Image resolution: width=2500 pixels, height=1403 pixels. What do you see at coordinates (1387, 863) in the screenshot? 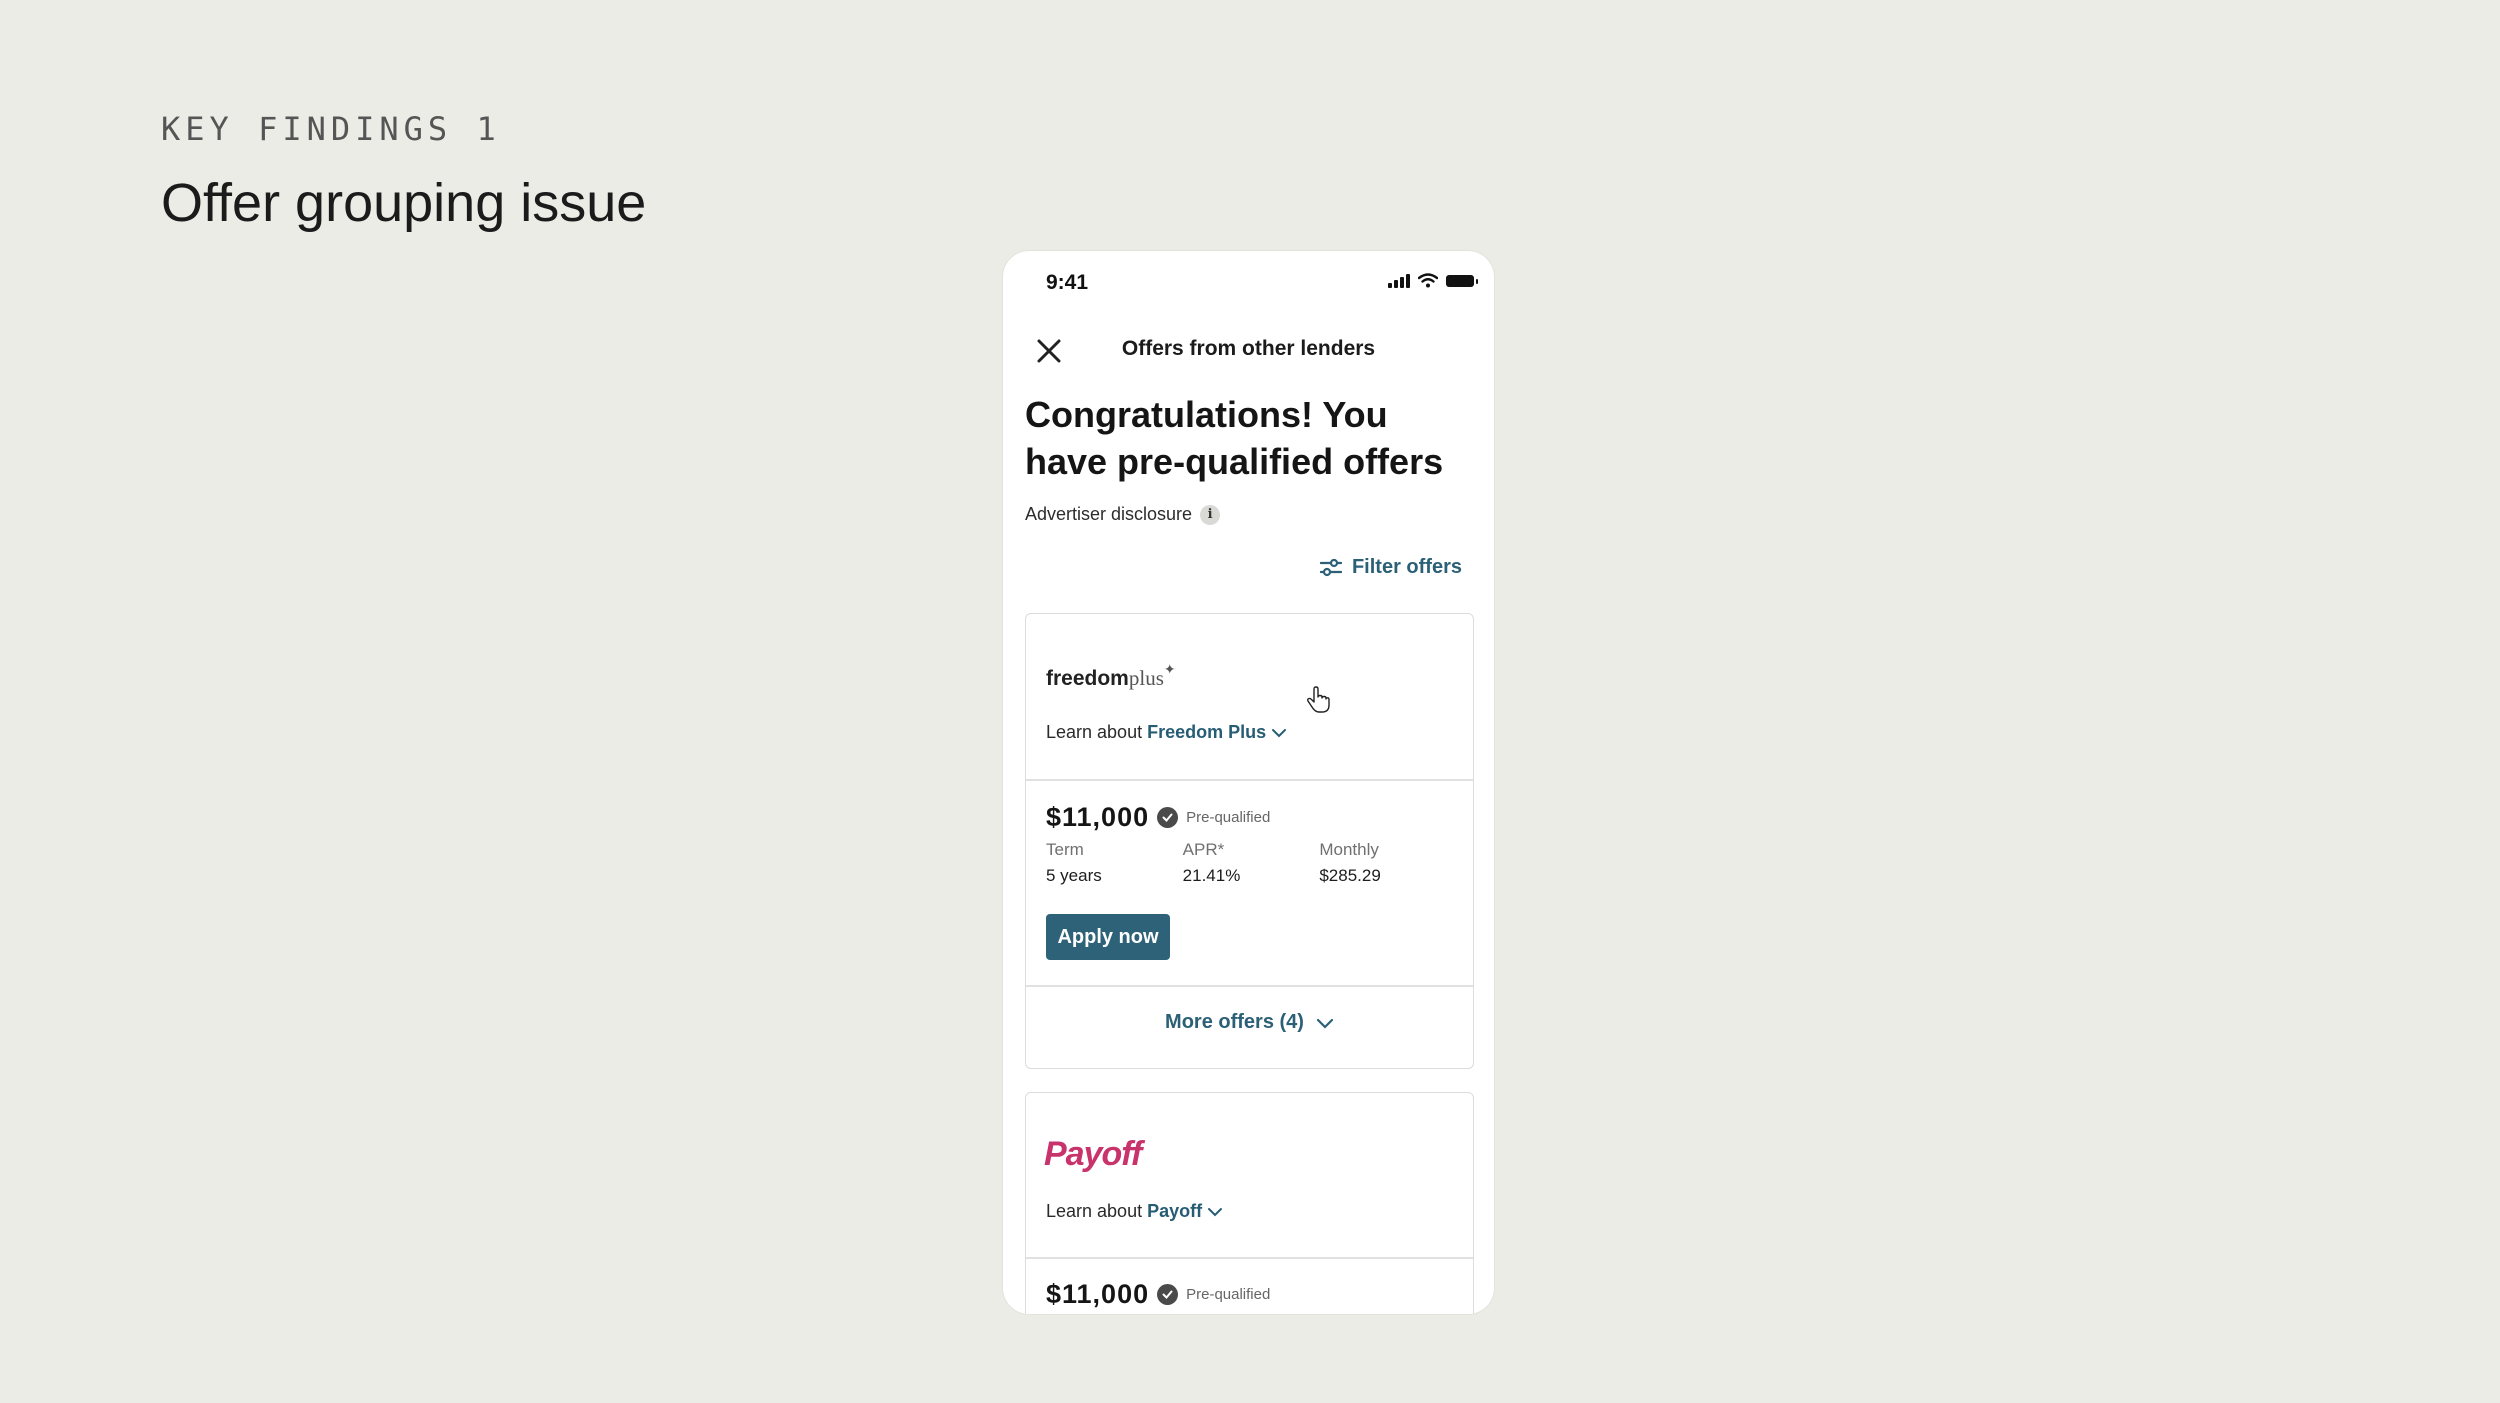
I see `monthly-column: Monthly $285.29` at bounding box center [1387, 863].